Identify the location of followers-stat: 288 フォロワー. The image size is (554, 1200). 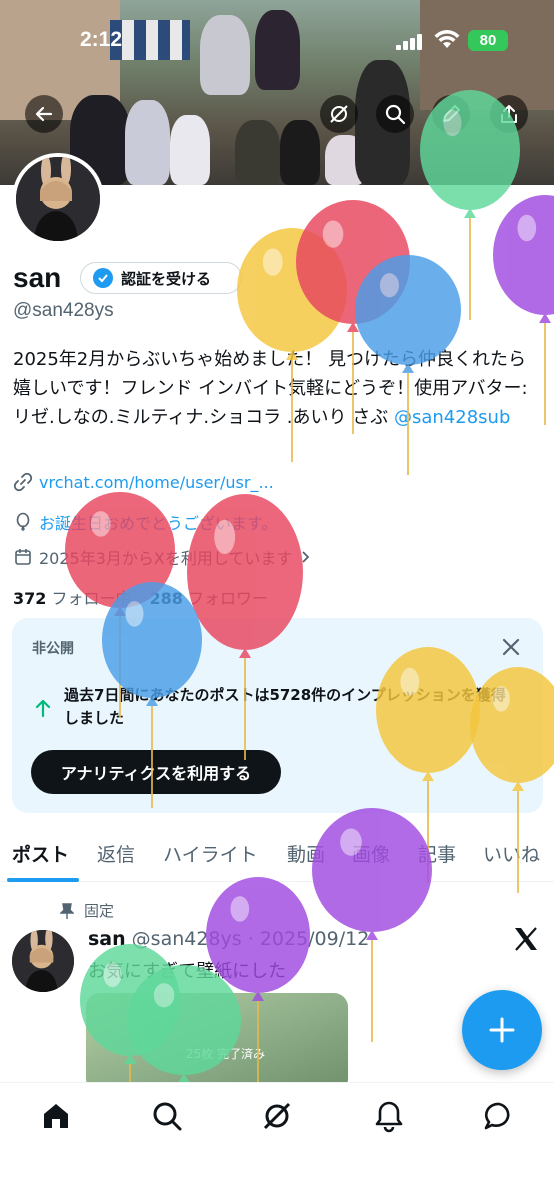
(209, 597).